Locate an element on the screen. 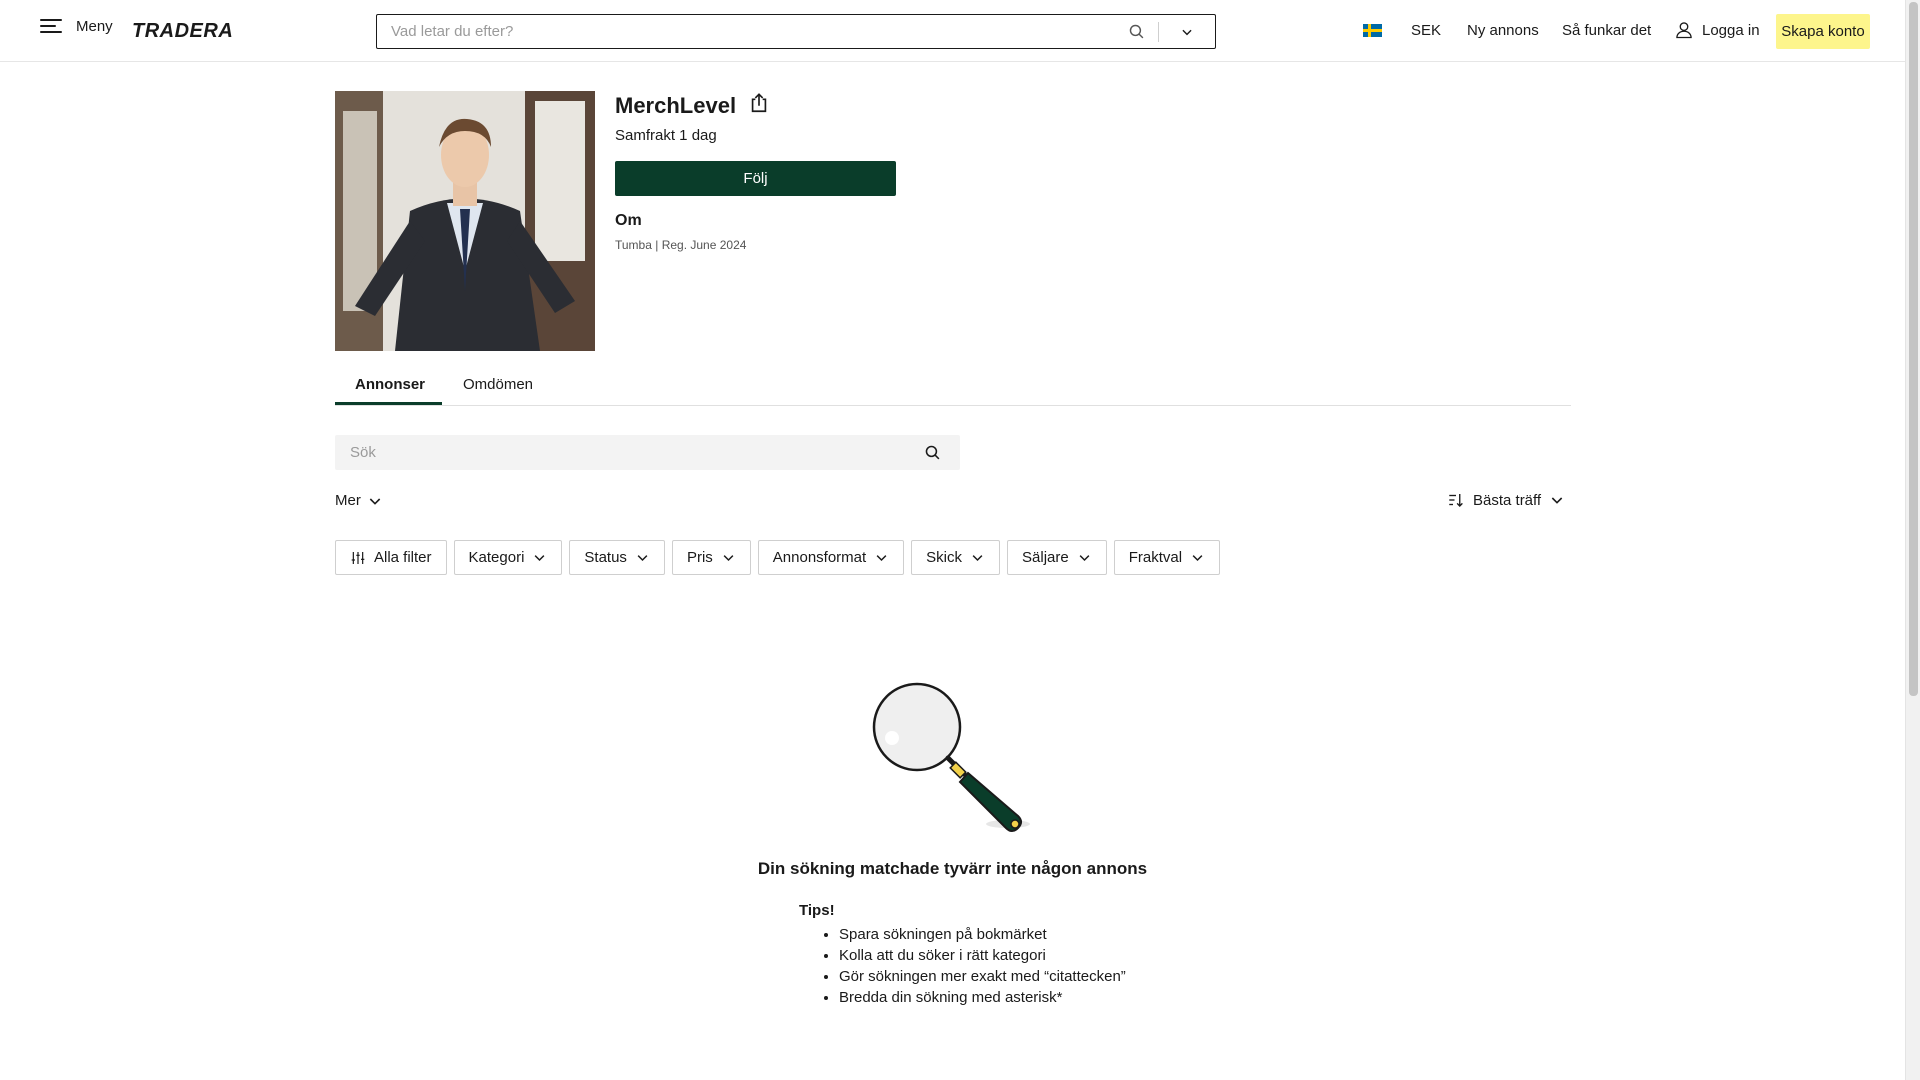 Image resolution: width=1920 pixels, height=1080 pixels. share-icon is located at coordinates (759, 103).